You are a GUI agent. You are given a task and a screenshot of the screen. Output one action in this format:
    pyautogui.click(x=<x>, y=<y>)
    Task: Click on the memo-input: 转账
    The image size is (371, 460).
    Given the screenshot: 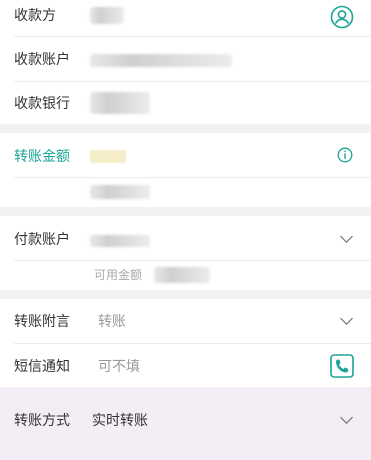 What is the action you would take?
    pyautogui.click(x=112, y=322)
    